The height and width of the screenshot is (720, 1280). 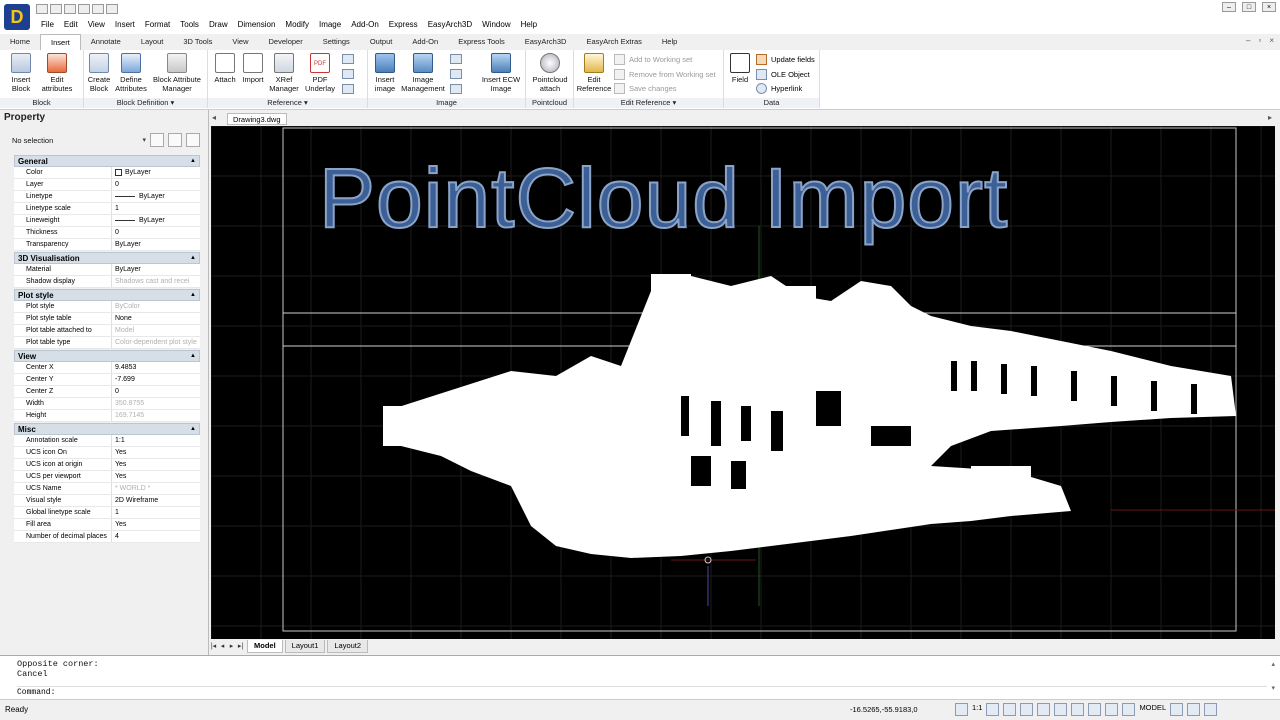 I want to click on annotation-visibility-icon, so click(x=993, y=709).